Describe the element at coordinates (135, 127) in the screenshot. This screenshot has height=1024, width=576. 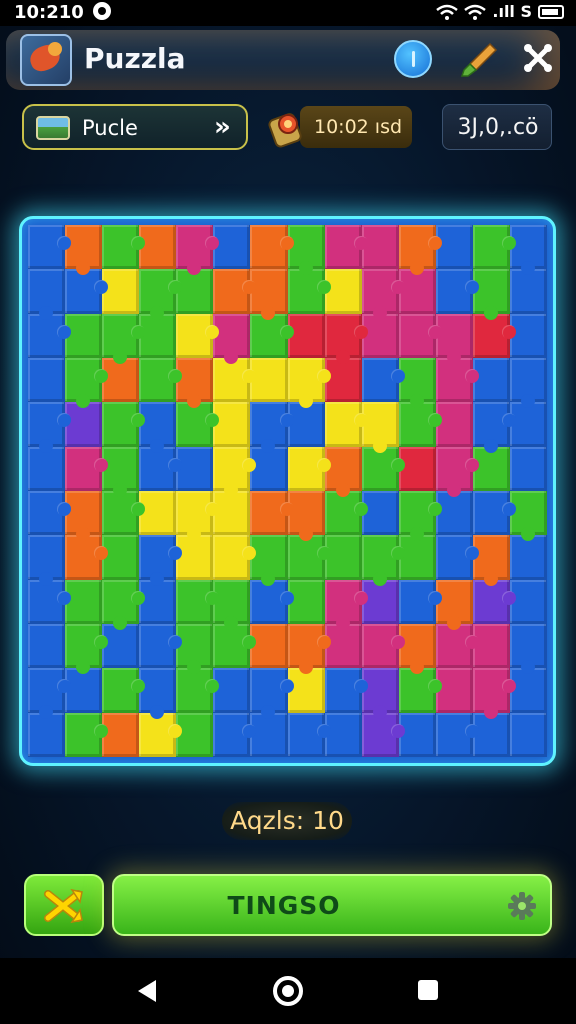
I see `puzzle-selector-button: Pucle »` at that location.